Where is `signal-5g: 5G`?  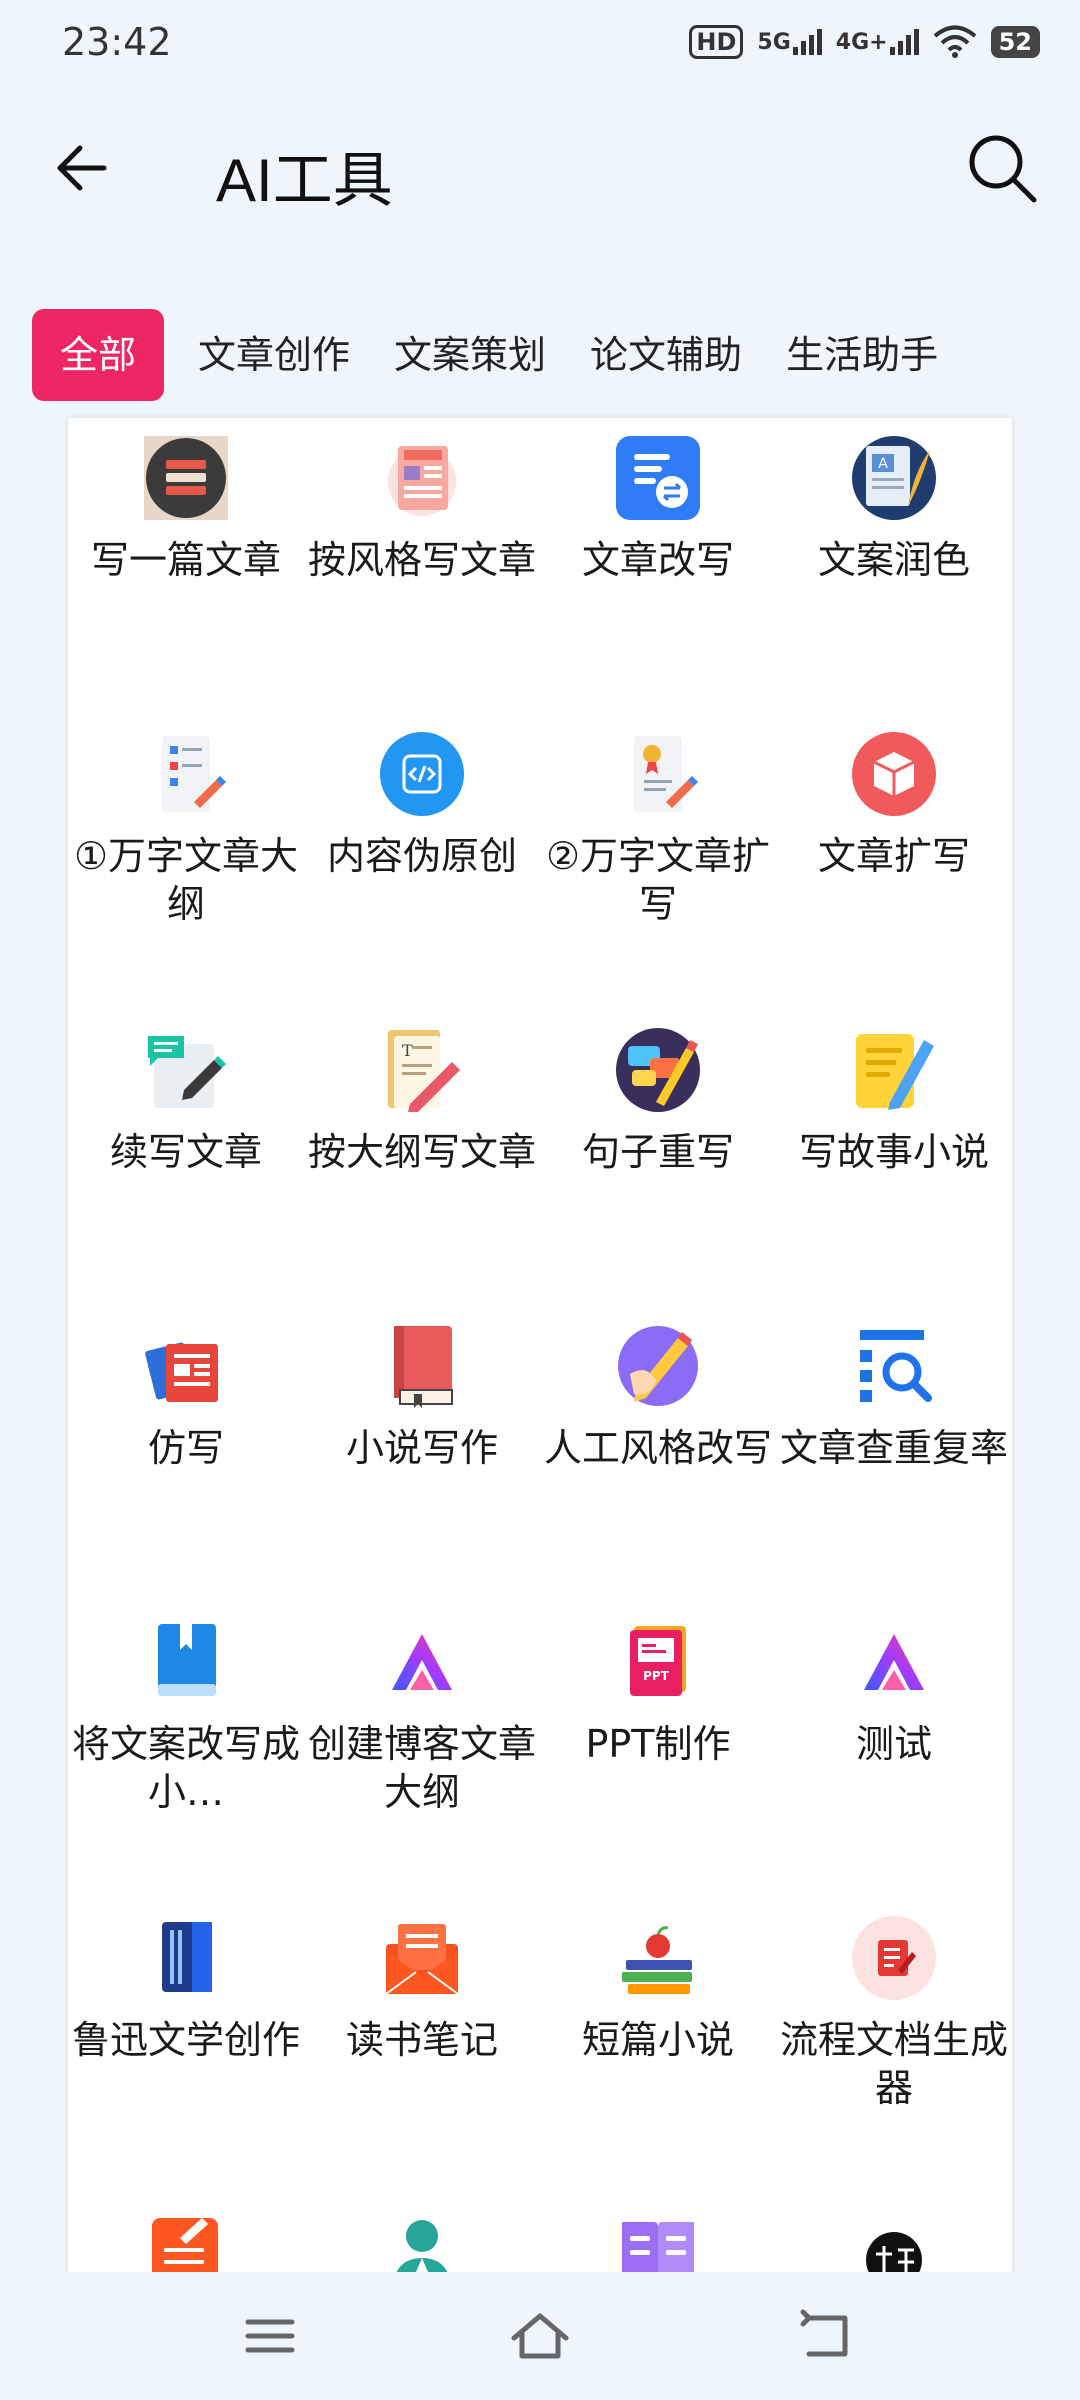 signal-5g: 5G is located at coordinates (789, 42).